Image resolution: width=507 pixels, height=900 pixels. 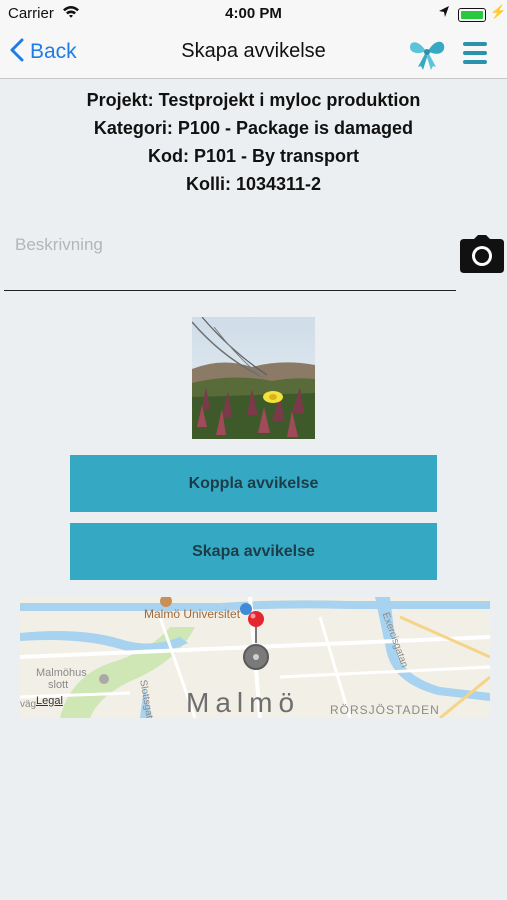 What do you see at coordinates (235, 245) in the screenshot?
I see `description-input` at bounding box center [235, 245].